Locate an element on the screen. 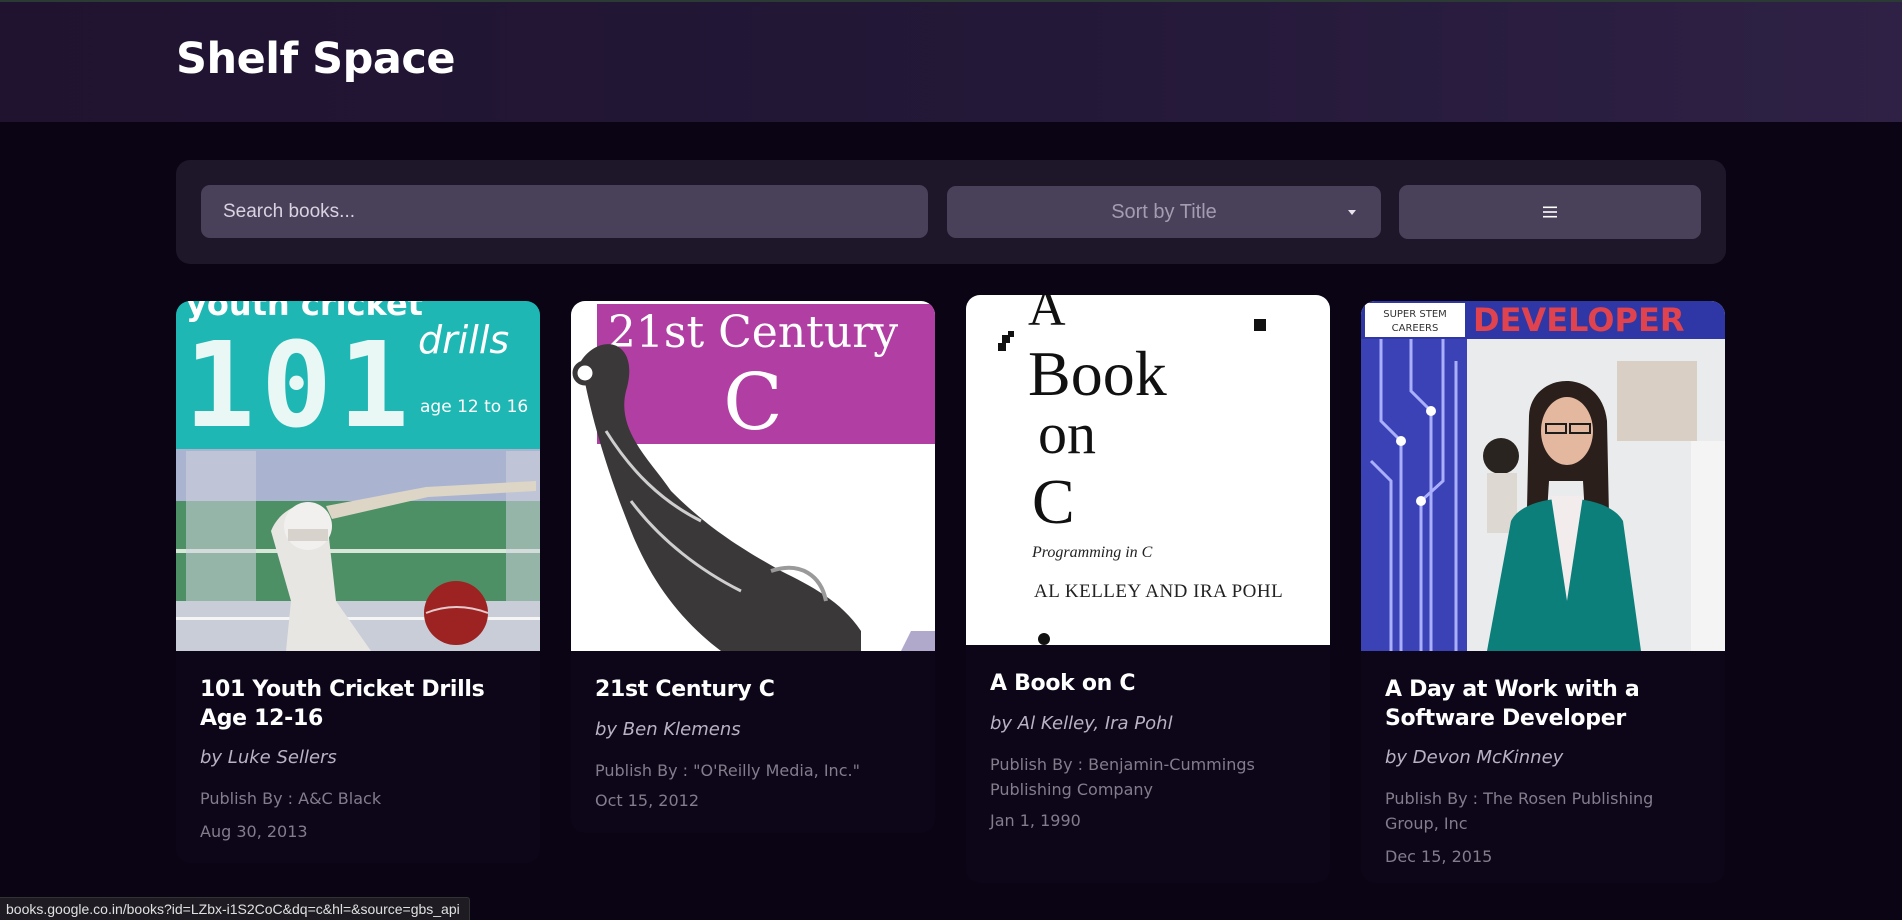 The width and height of the screenshot is (1902, 920). book-cover: SUPER STEM CAREERS DEVELOPER is located at coordinates (1543, 476).